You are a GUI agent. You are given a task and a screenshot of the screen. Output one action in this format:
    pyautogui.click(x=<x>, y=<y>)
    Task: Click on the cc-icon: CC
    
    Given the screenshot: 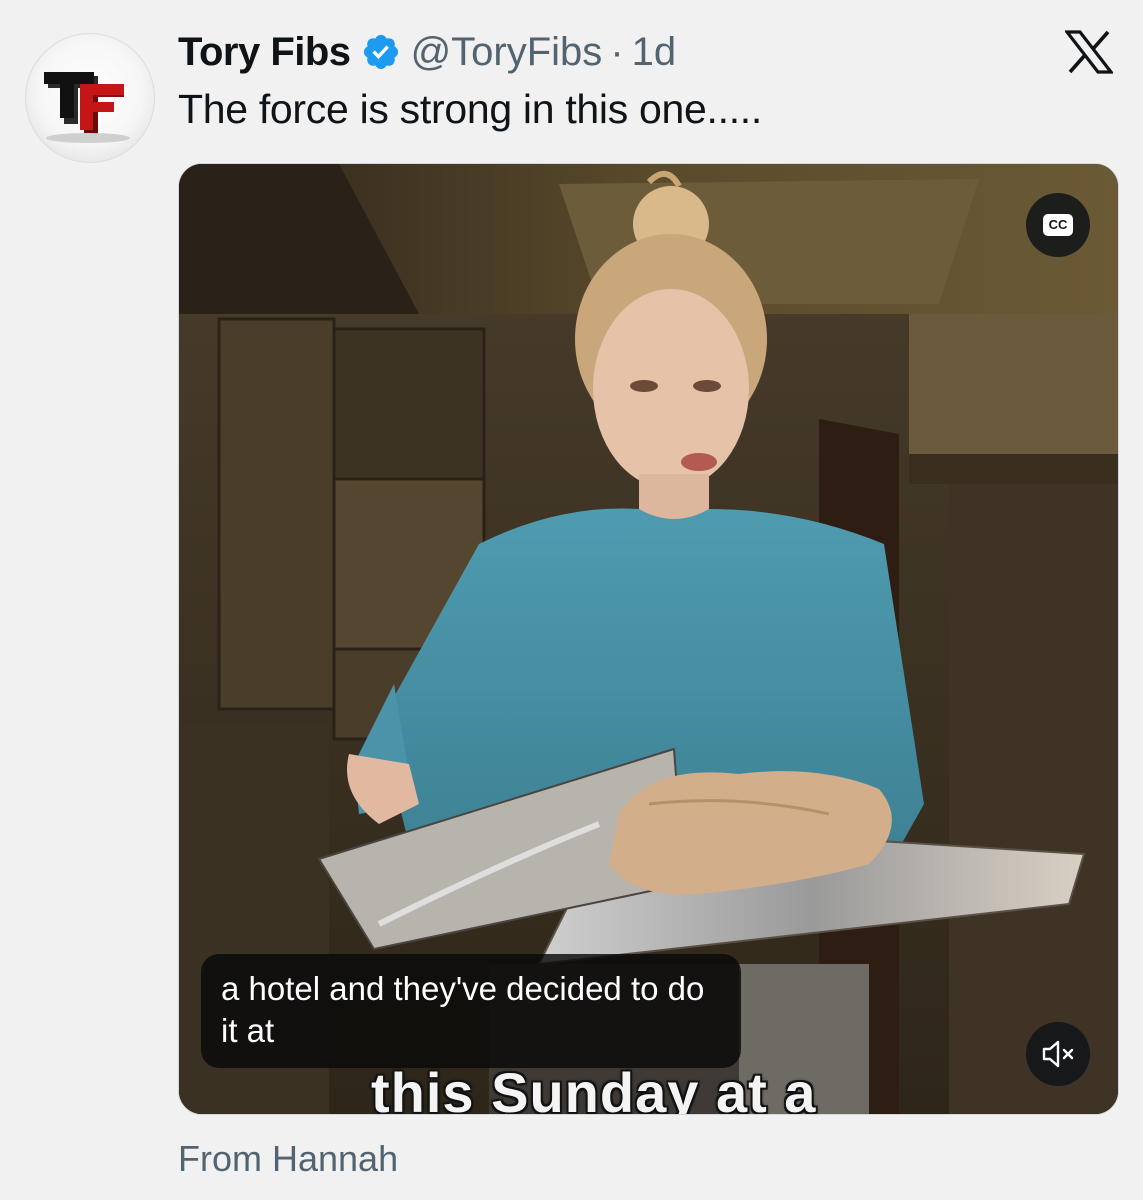 What is the action you would take?
    pyautogui.click(x=1058, y=225)
    